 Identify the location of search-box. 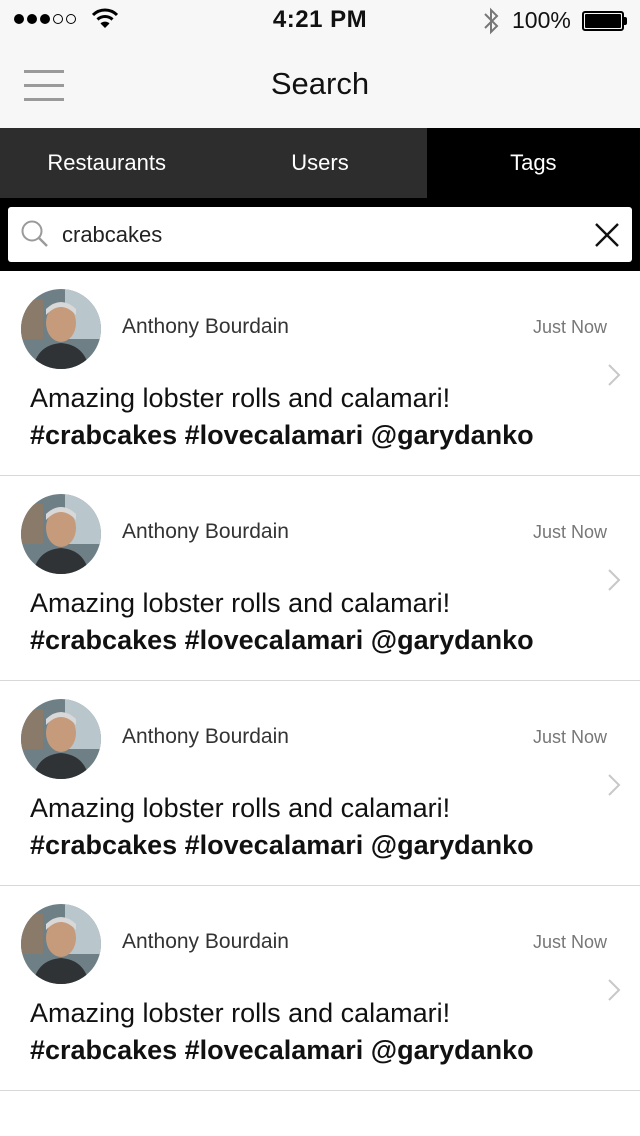
(320, 234).